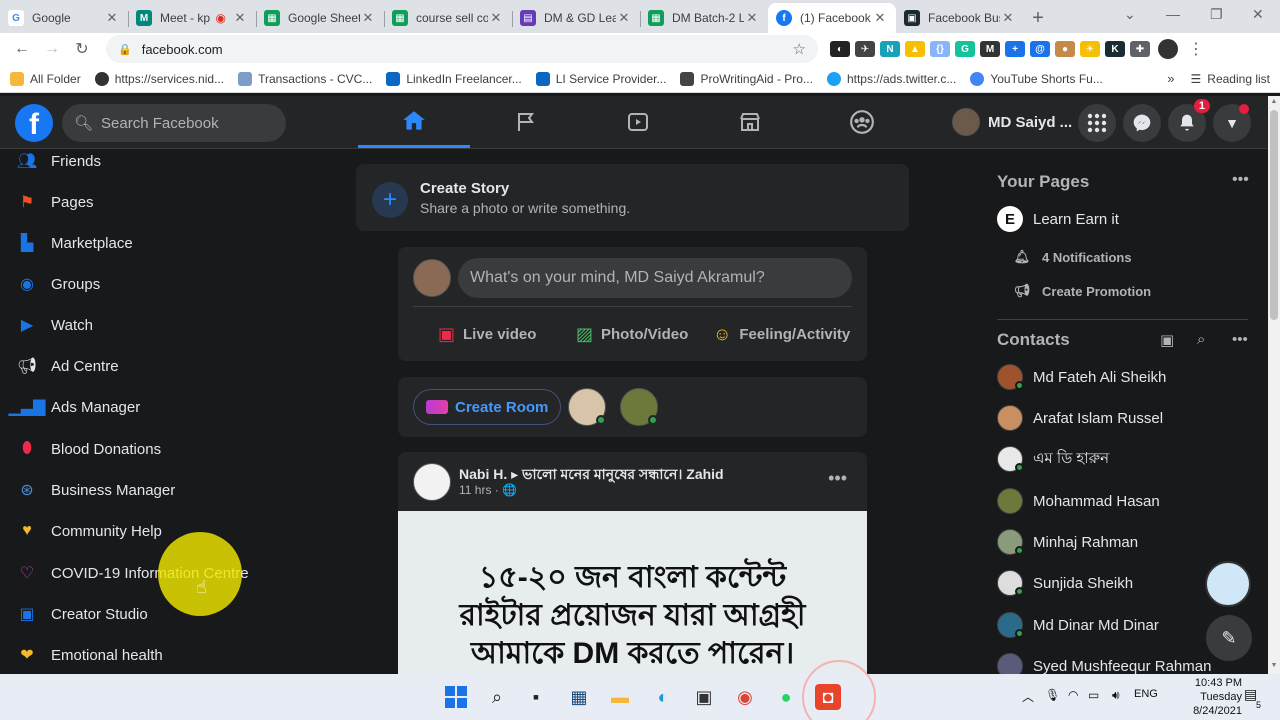 The image size is (1280, 720). I want to click on nav-pages, so click(526, 122).